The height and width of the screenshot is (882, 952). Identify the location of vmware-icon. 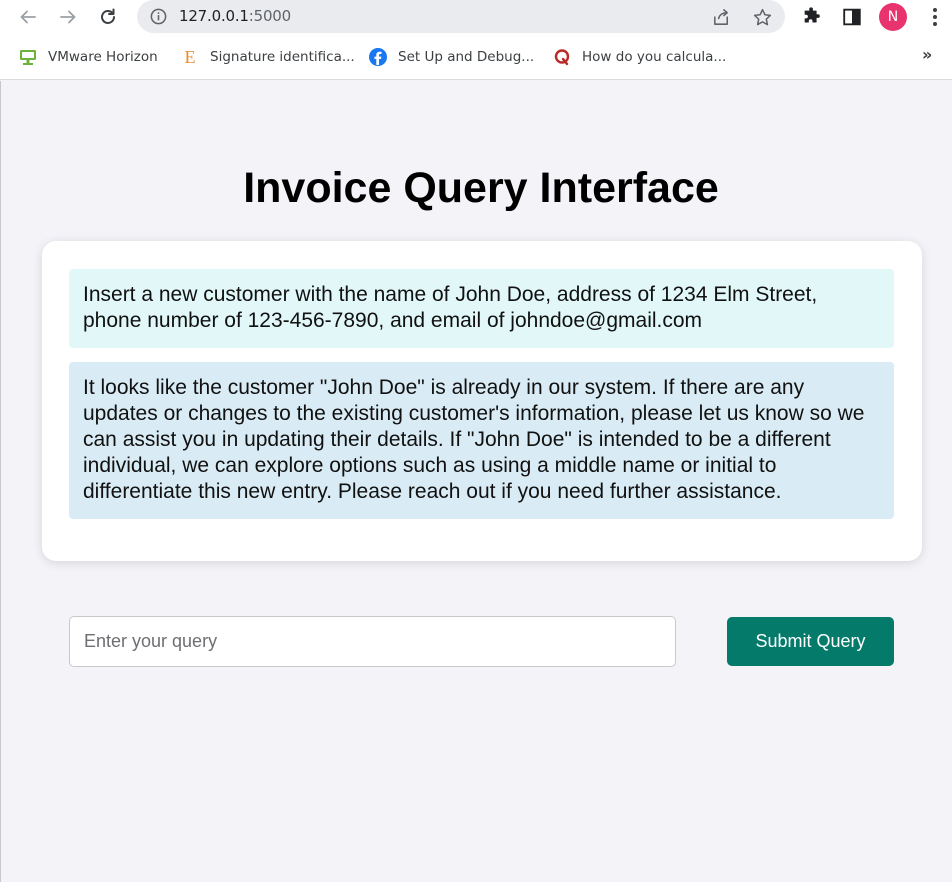
(28, 57).